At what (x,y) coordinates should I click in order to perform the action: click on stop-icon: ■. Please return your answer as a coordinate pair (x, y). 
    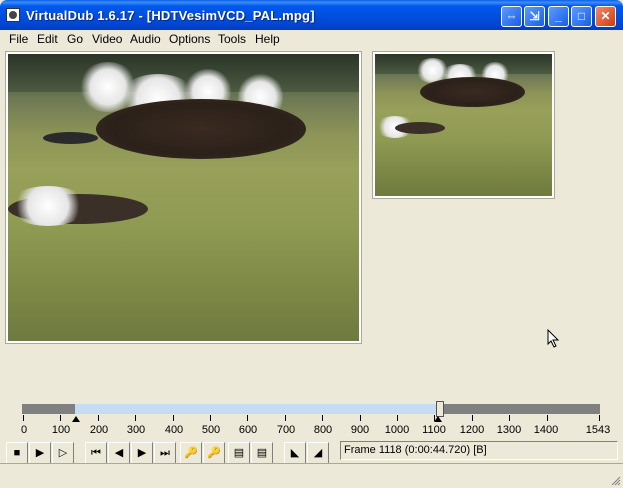
    Looking at the image, I should click on (17, 453).